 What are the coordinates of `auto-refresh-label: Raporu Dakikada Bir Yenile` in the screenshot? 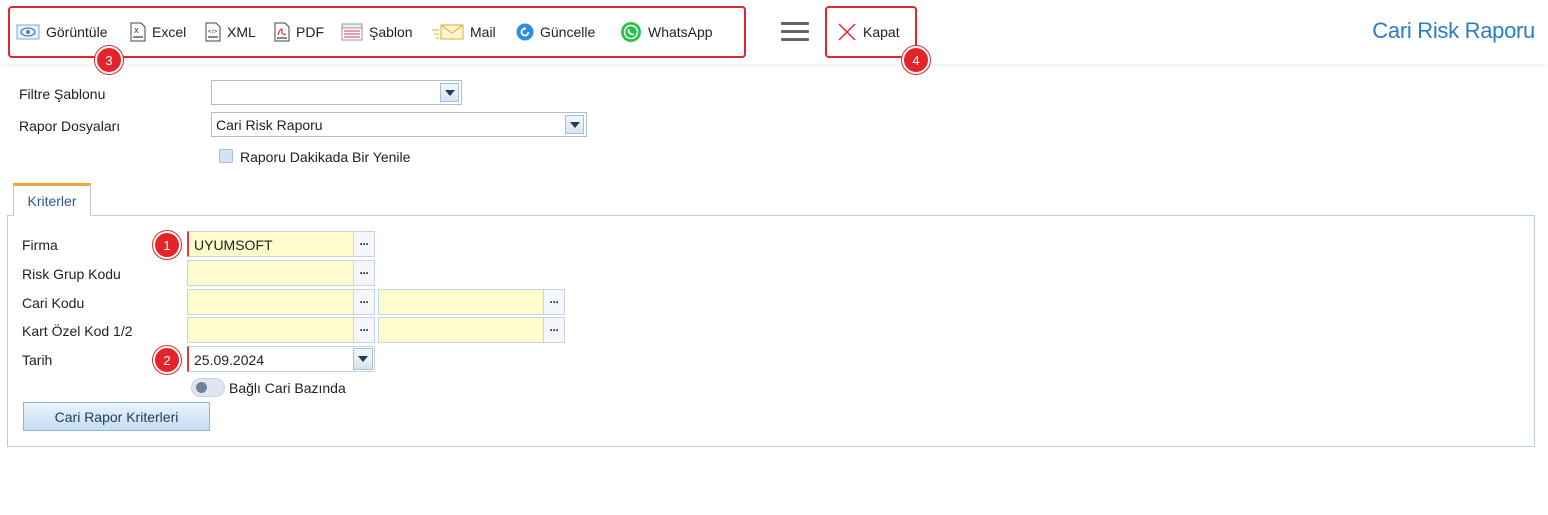 It's located at (325, 157).